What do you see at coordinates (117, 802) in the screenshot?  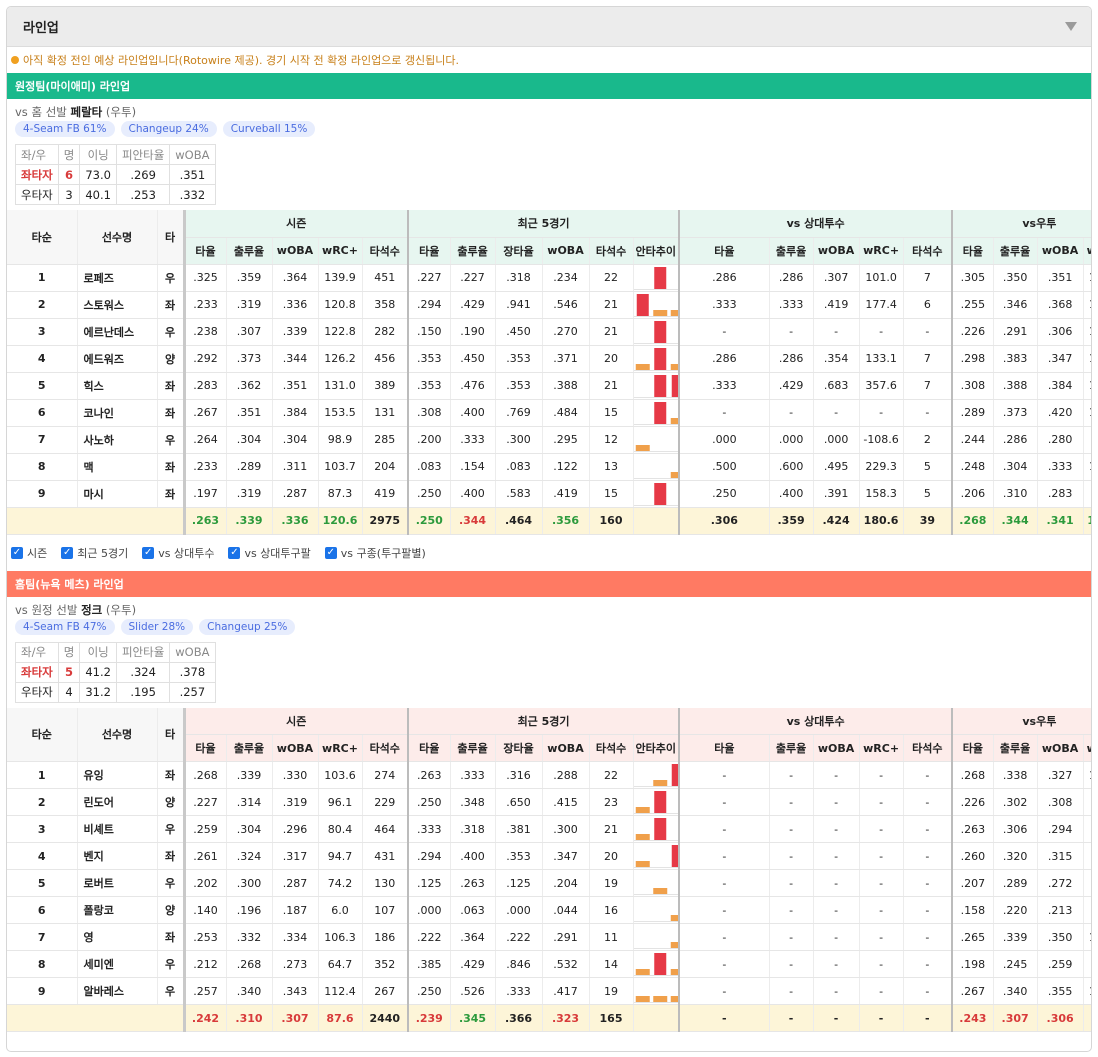 I see `player-name: 린도어` at bounding box center [117, 802].